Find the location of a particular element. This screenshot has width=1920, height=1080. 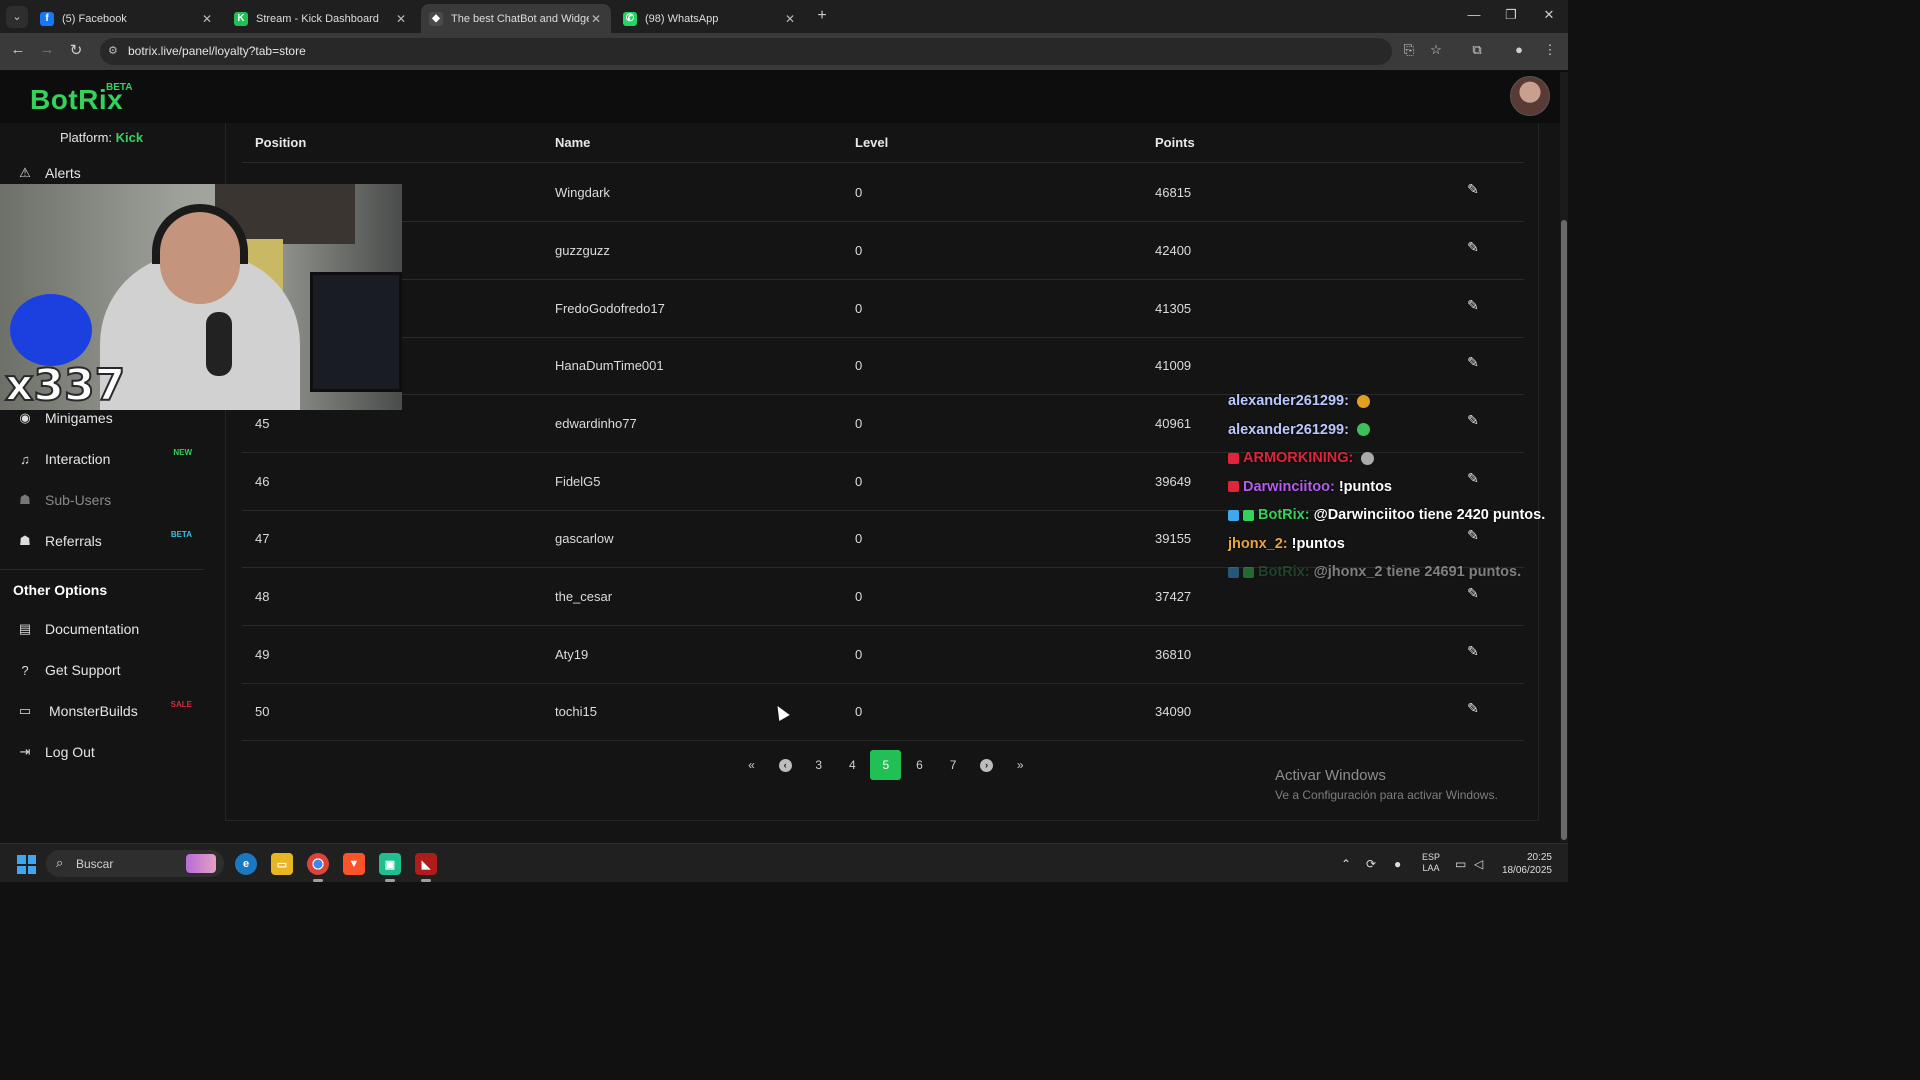

cell-name: FidelG5 is located at coordinates (578, 481).